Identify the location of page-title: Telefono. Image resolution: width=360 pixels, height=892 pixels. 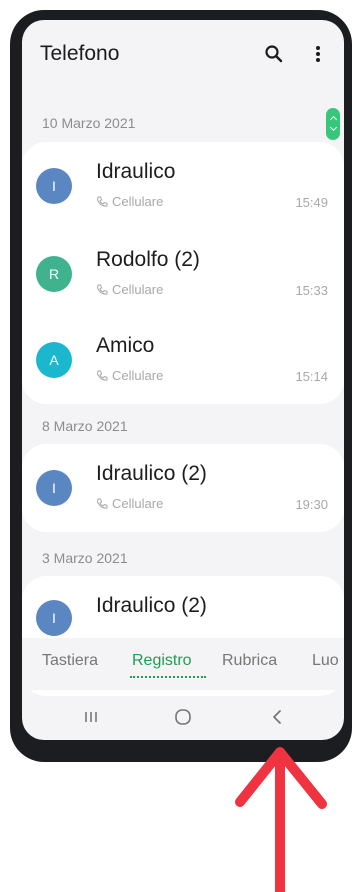
(80, 53).